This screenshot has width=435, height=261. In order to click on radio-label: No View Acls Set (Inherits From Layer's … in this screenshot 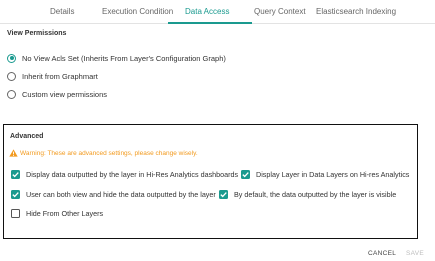, I will do `click(124, 58)`.